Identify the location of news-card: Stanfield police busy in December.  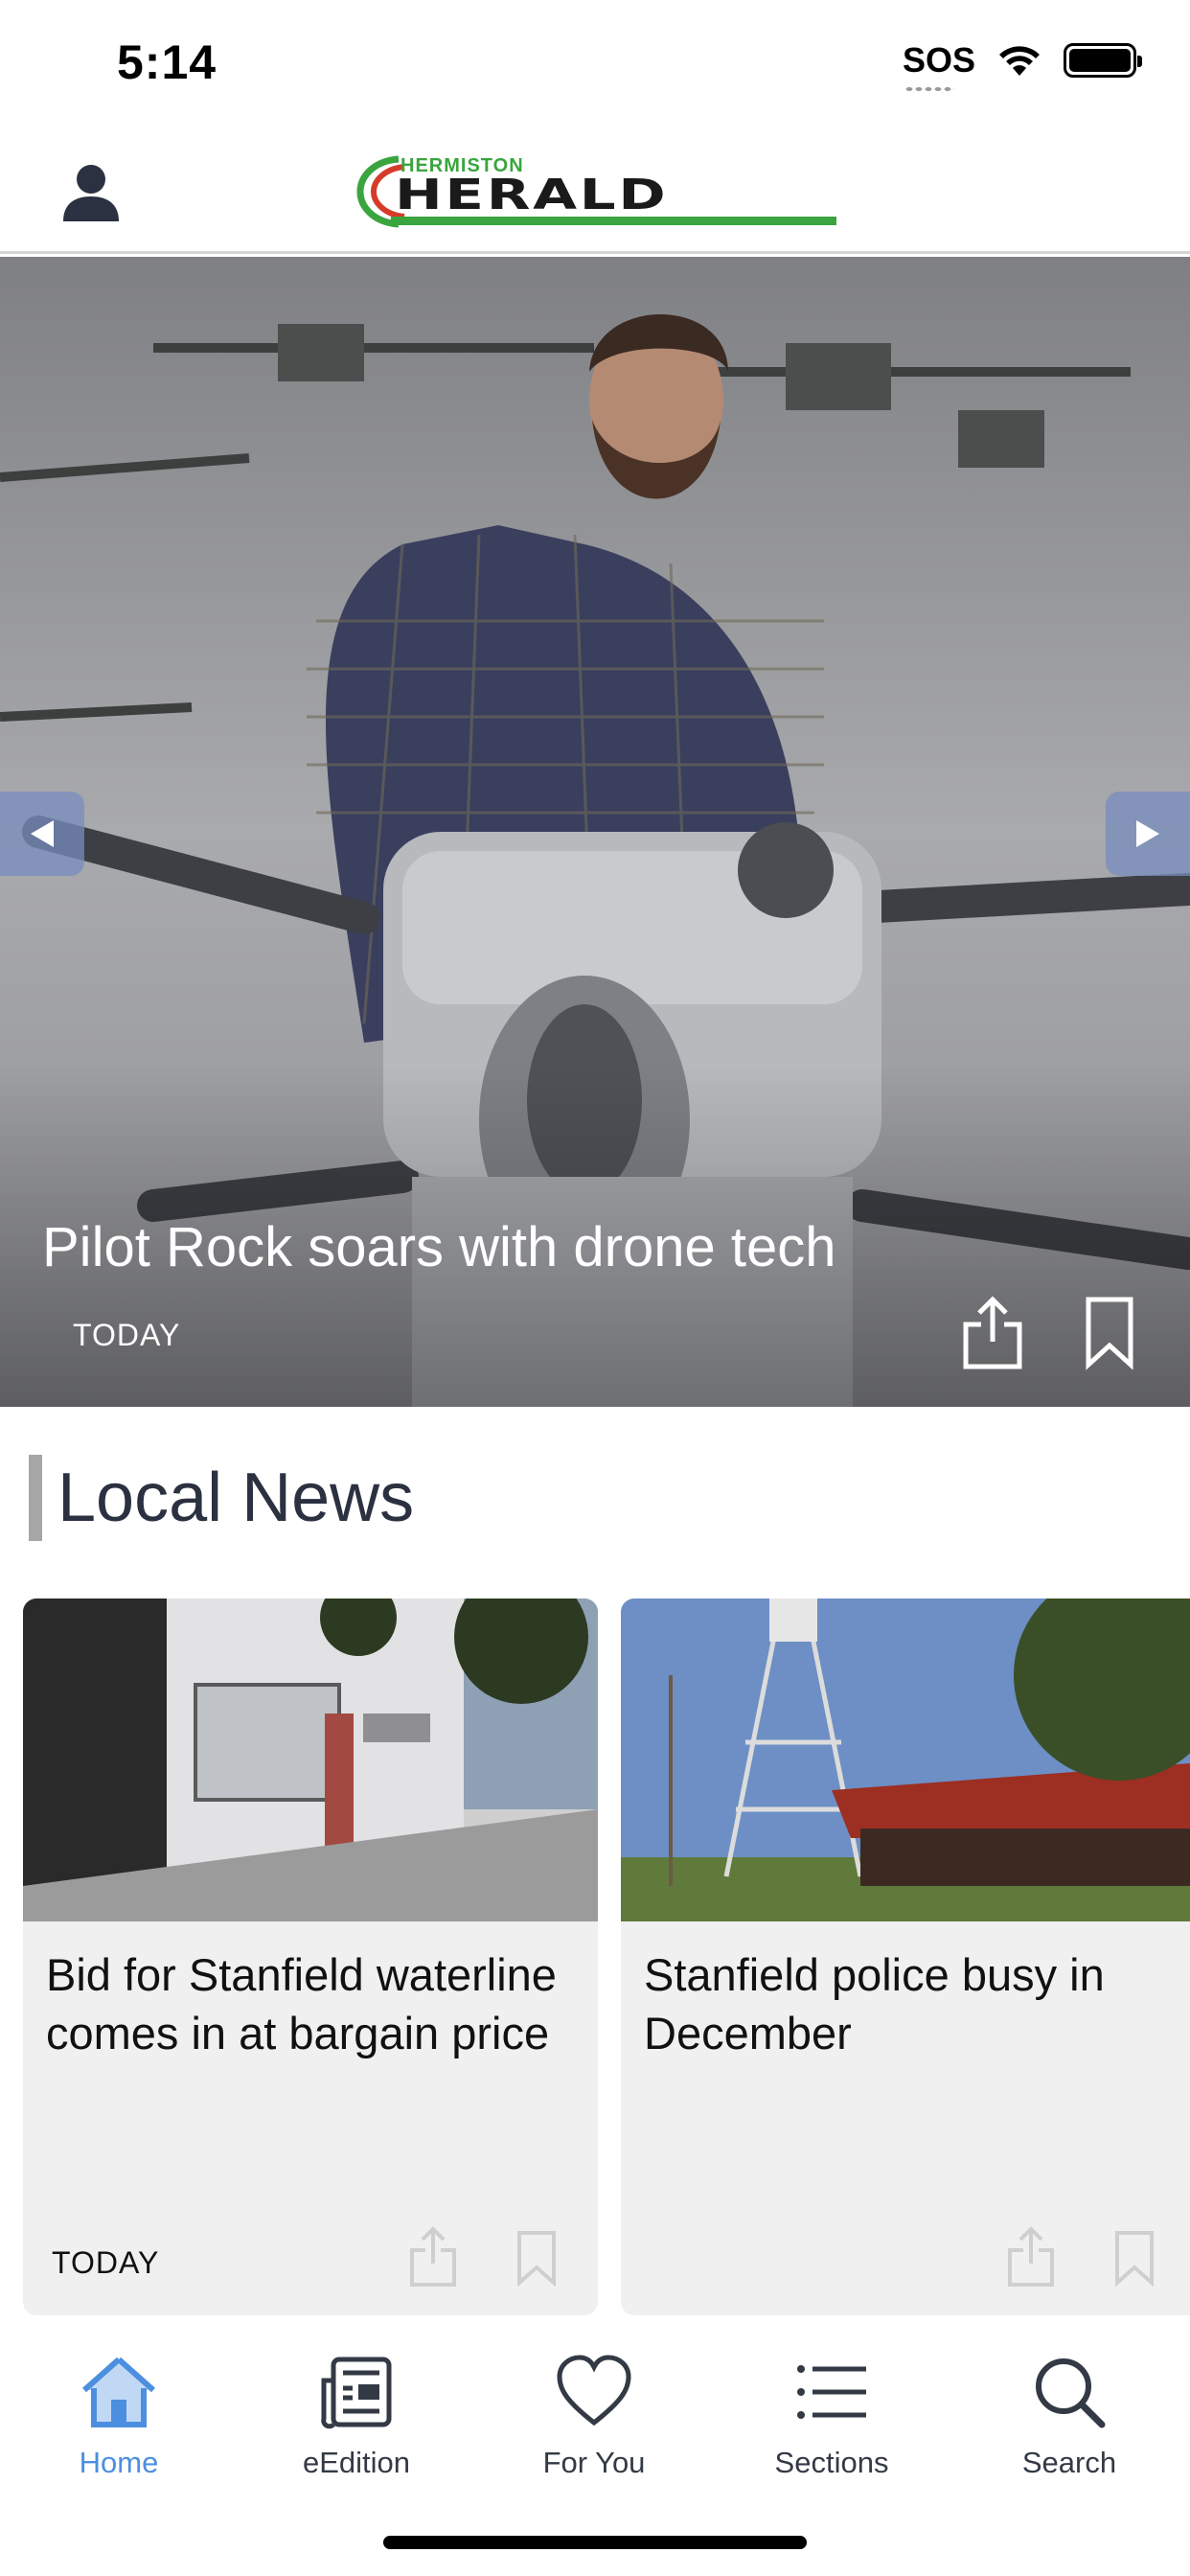
(905, 1956).